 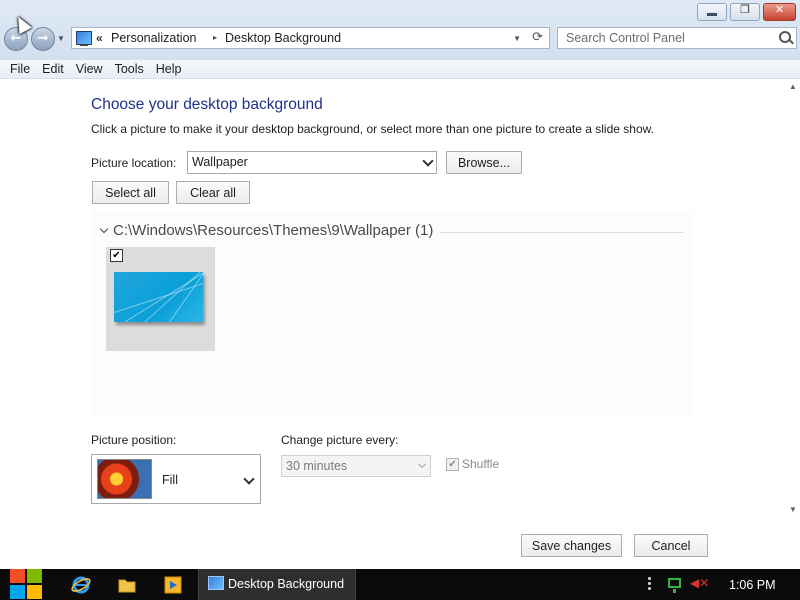 I want to click on internet-explorer-icon, so click(x=81, y=585).